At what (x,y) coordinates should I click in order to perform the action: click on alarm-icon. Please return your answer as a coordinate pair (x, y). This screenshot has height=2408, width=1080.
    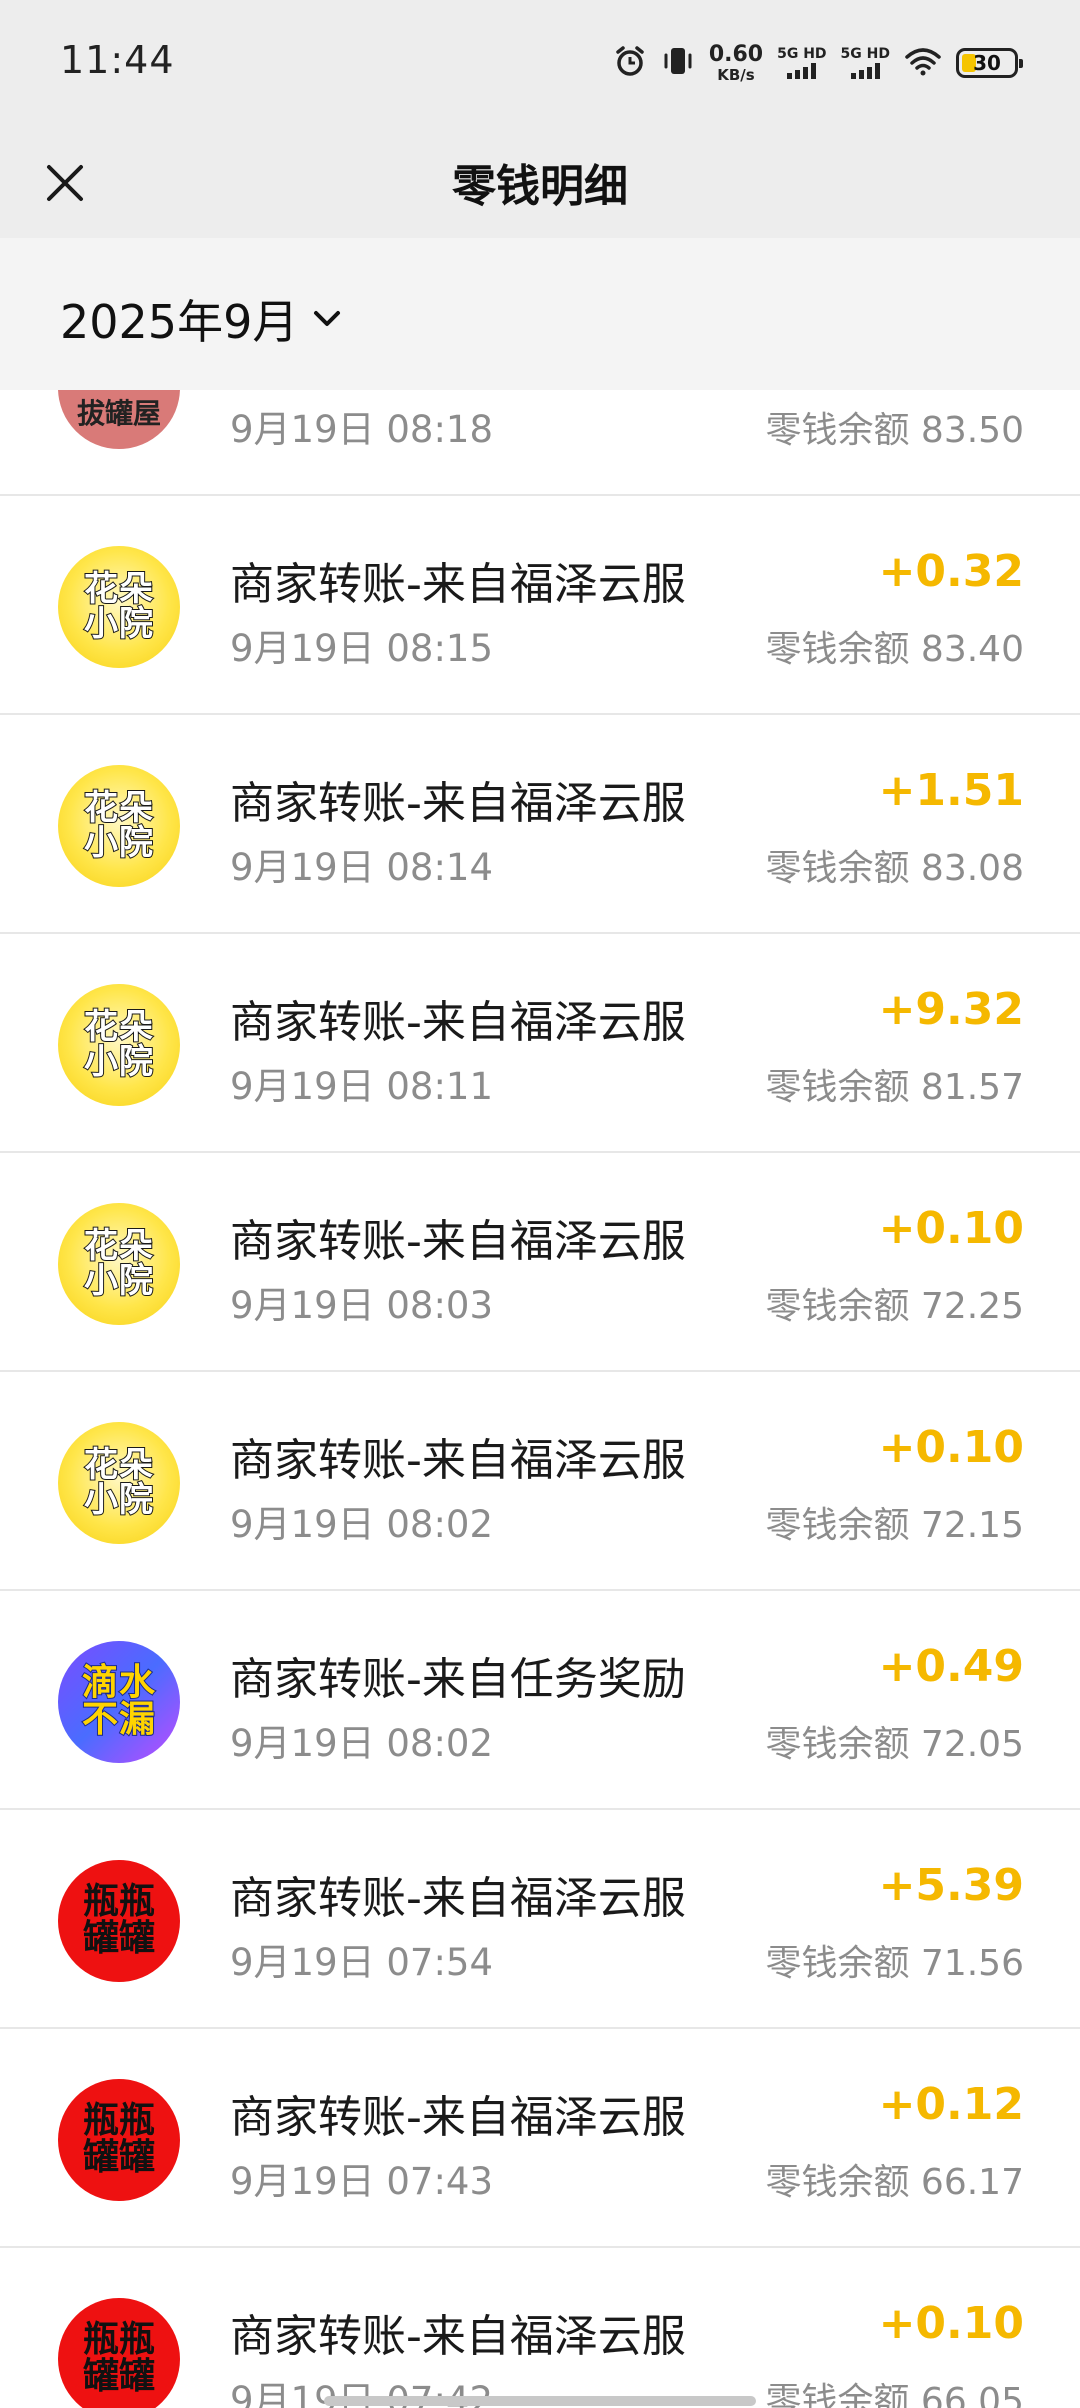
    Looking at the image, I should click on (630, 63).